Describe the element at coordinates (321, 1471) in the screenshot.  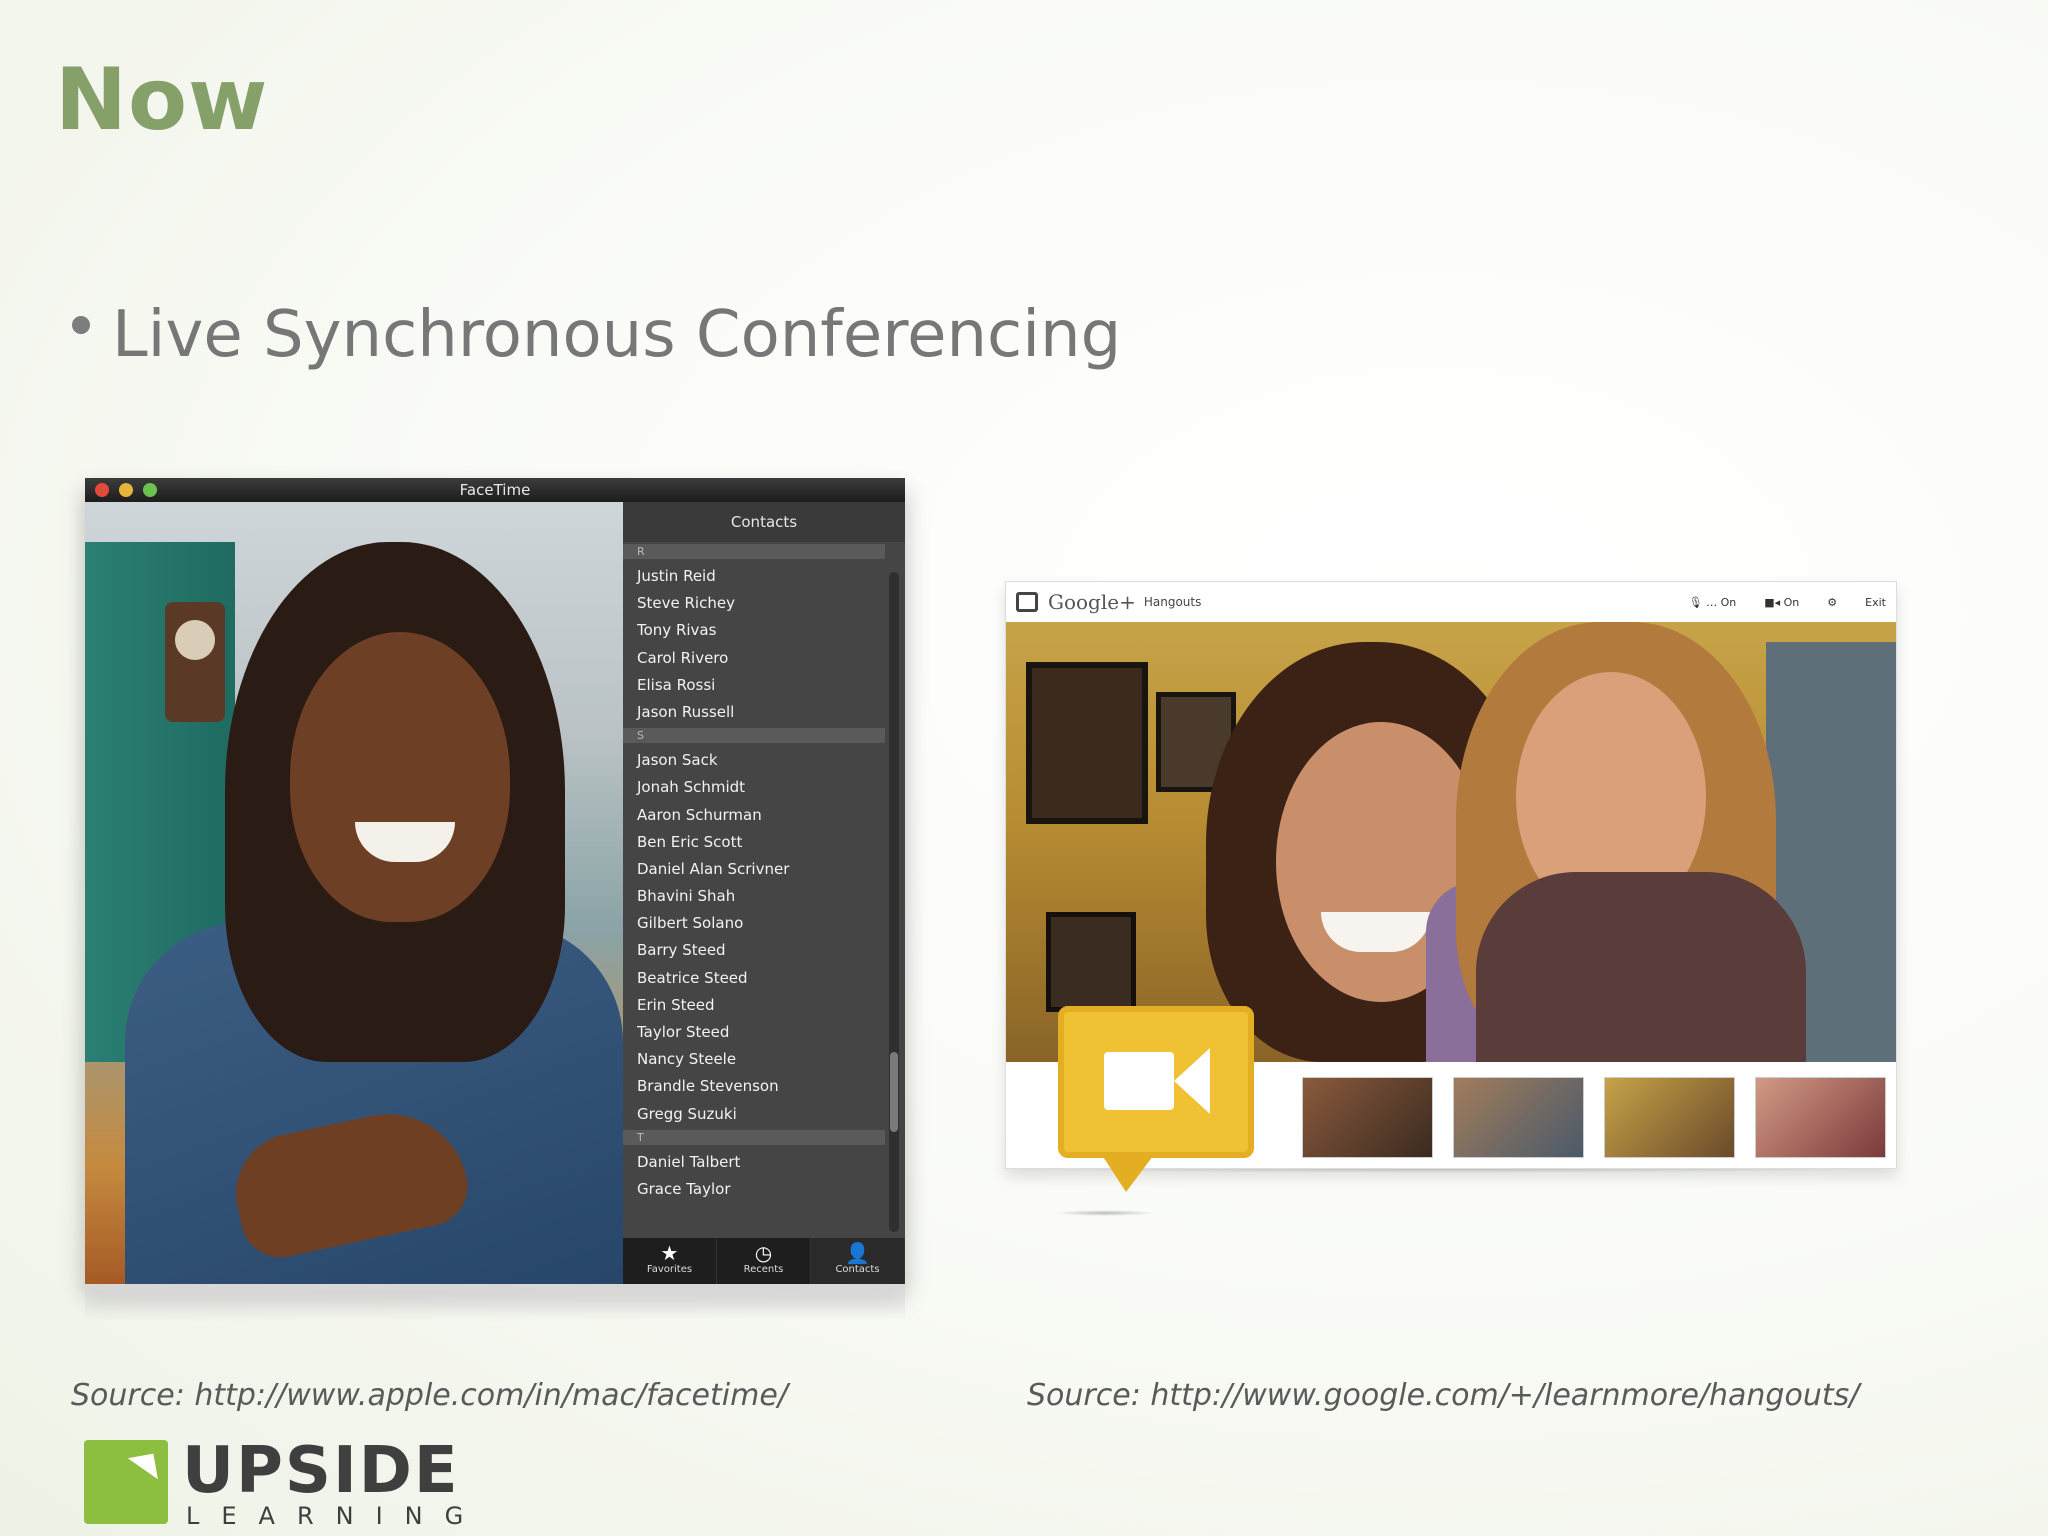
I see `logo-main-text: UPSIDE` at that location.